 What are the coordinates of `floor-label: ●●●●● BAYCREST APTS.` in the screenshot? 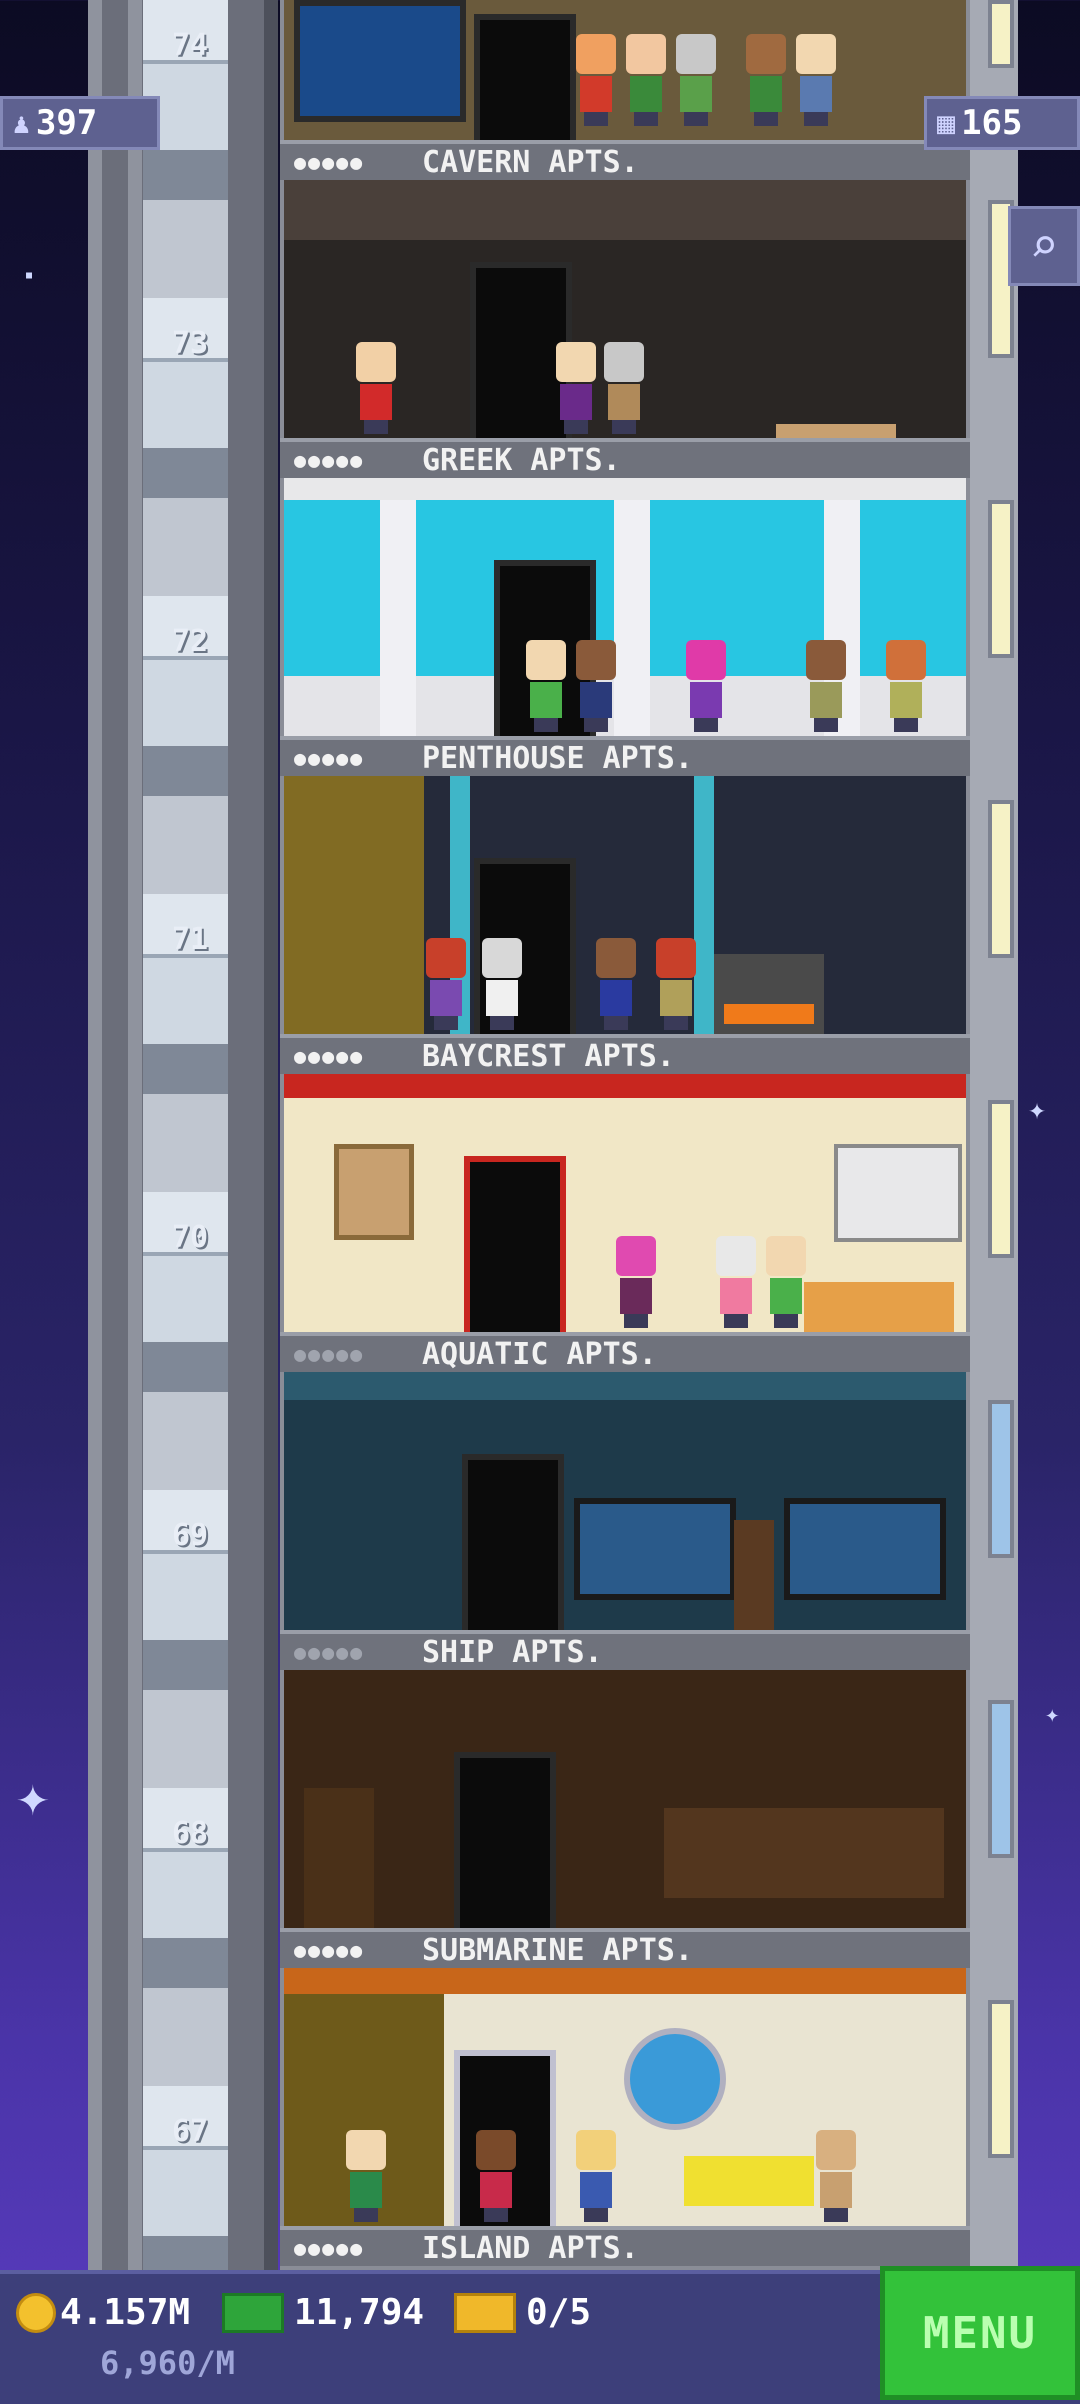 It's located at (625, 1054).